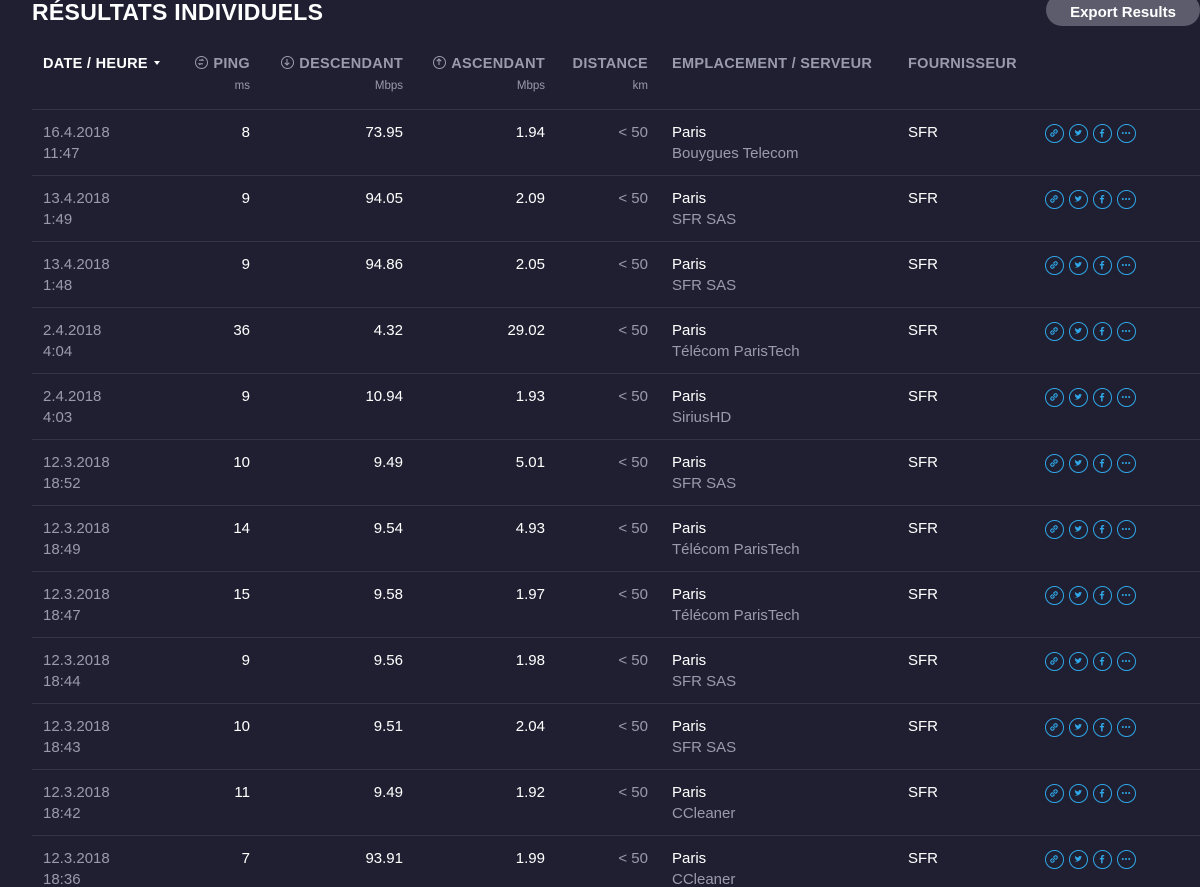 This screenshot has height=887, width=1200. What do you see at coordinates (735, 153) in the screenshot?
I see `server-name: Bouygues Telecom` at bounding box center [735, 153].